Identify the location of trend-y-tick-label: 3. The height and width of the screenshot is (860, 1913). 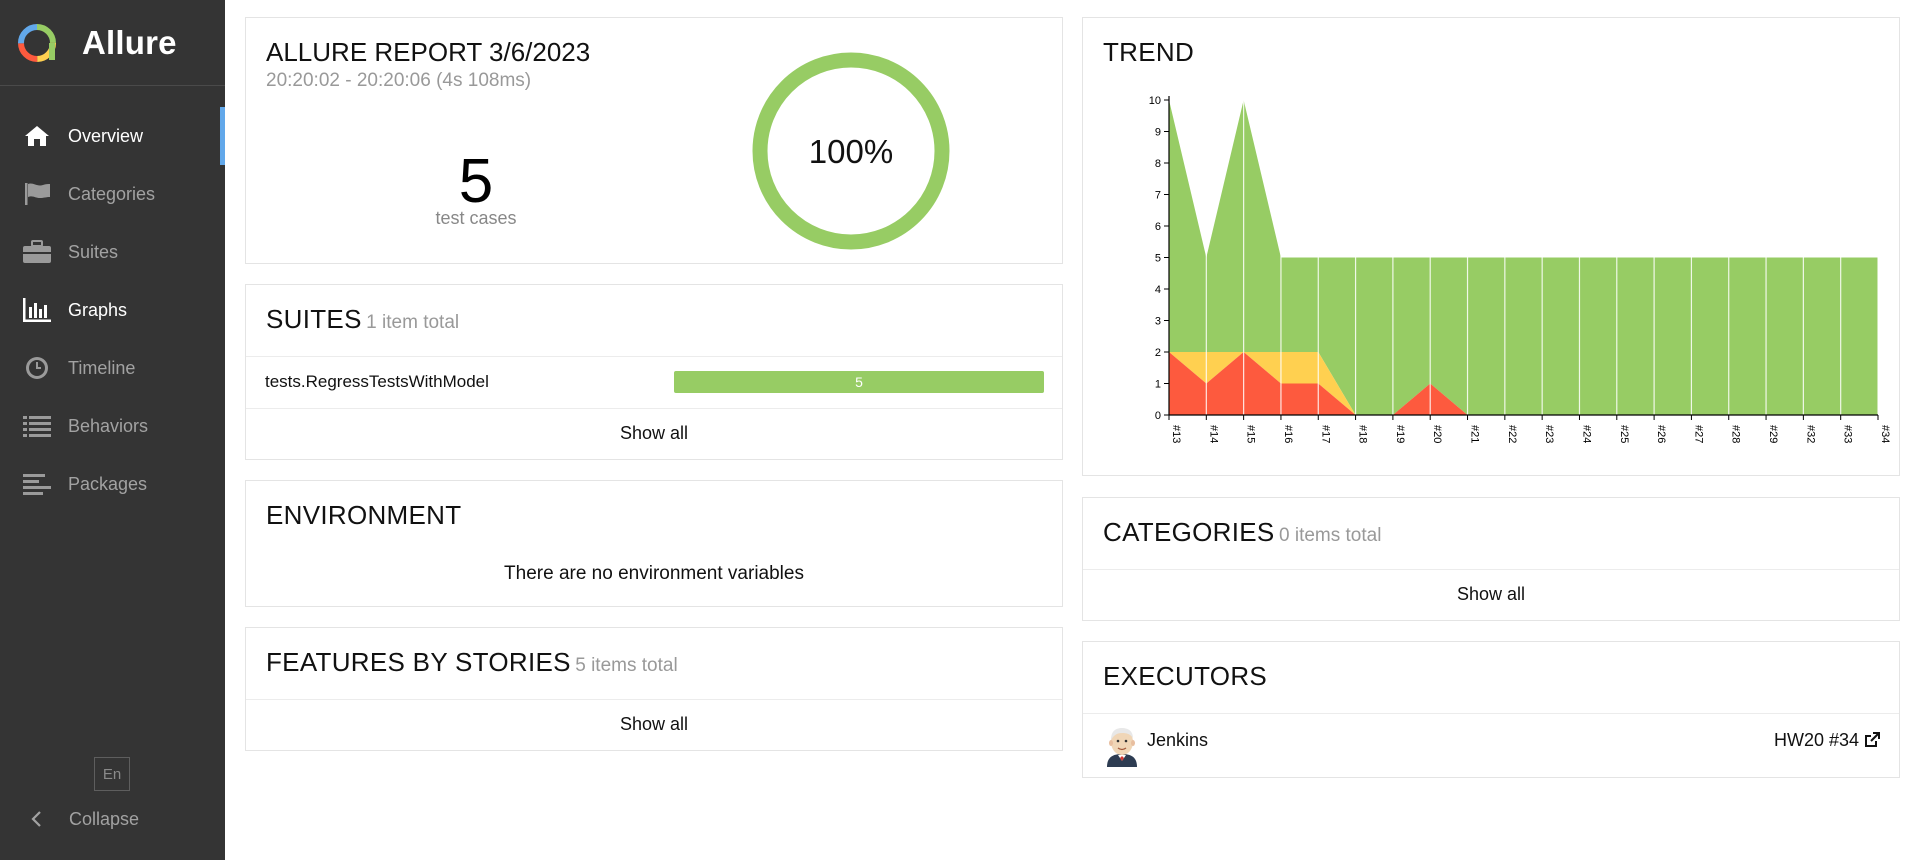
(1158, 322).